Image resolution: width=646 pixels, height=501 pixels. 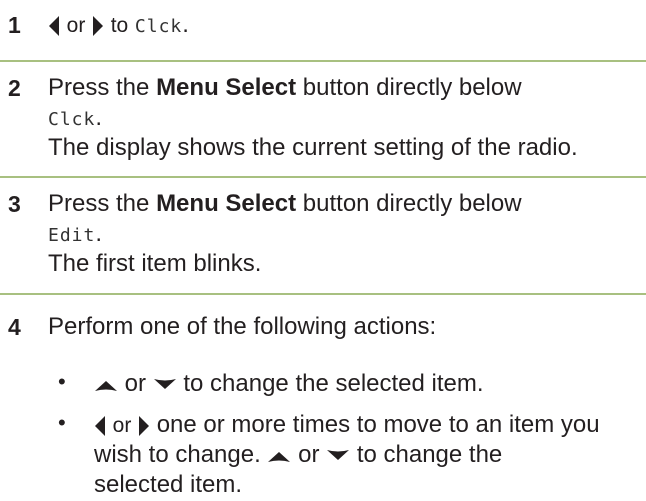 I want to click on step-result: The first item blinks., so click(x=155, y=263).